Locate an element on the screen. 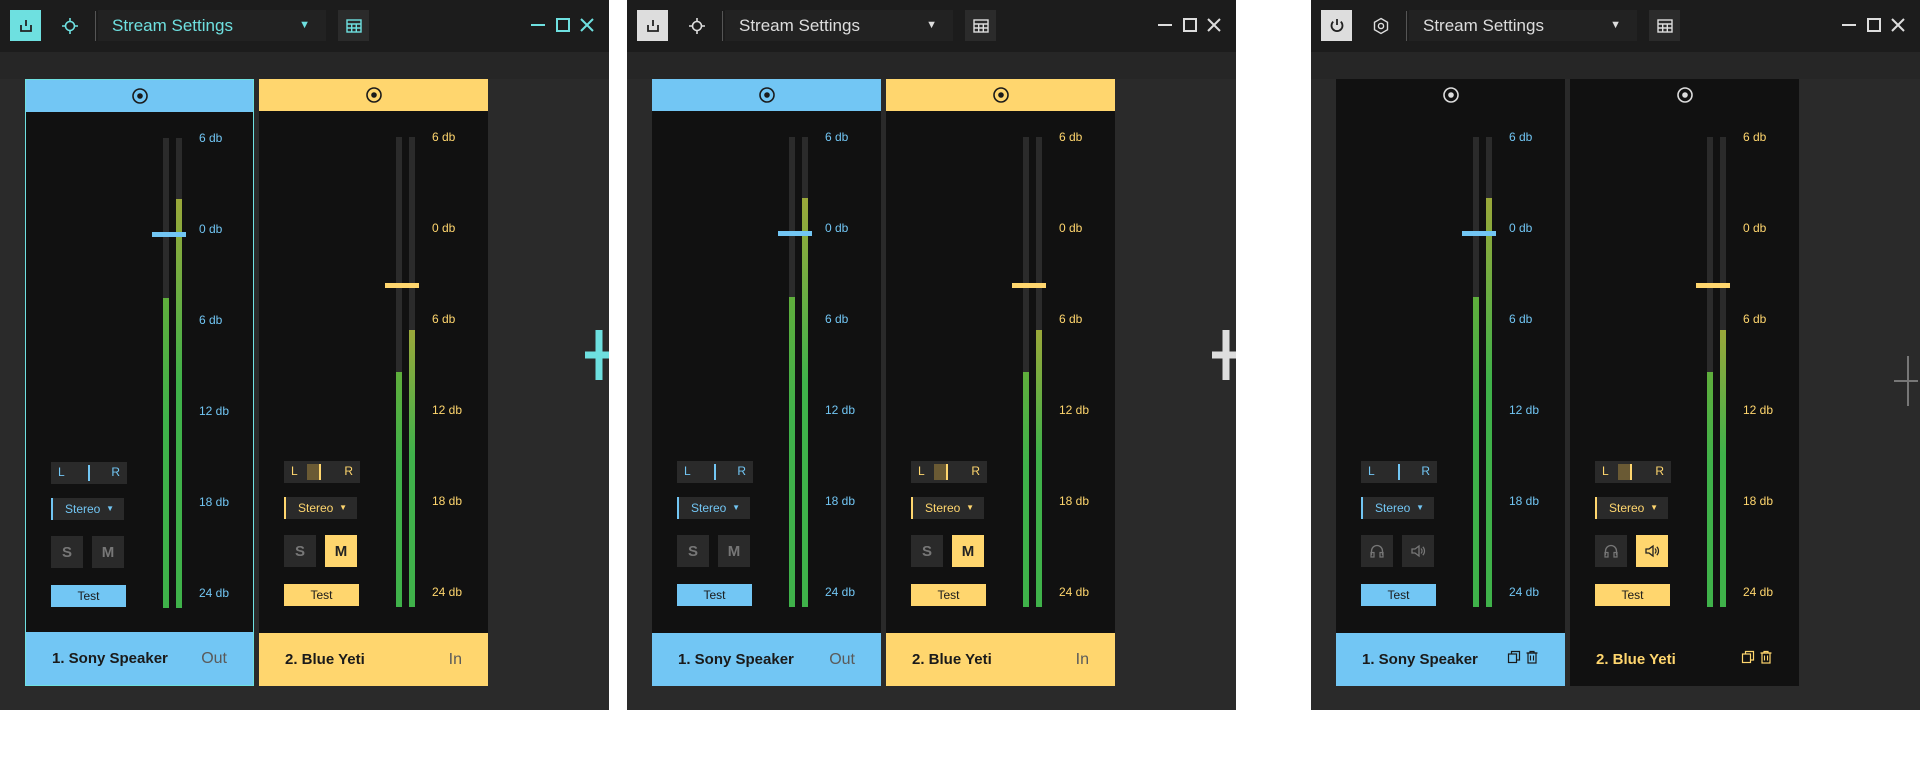  channel-name: 2. Blue Yeti is located at coordinates (952, 659).